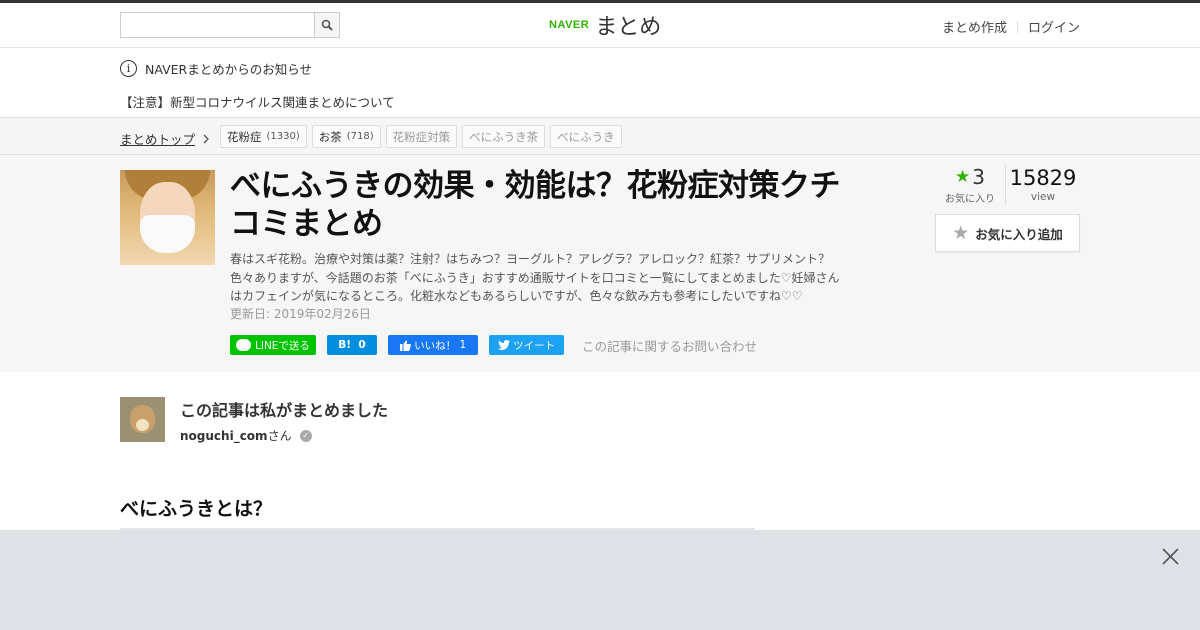  Describe the element at coordinates (345, 345) in the screenshot. I see `hatena-label: B!` at that location.